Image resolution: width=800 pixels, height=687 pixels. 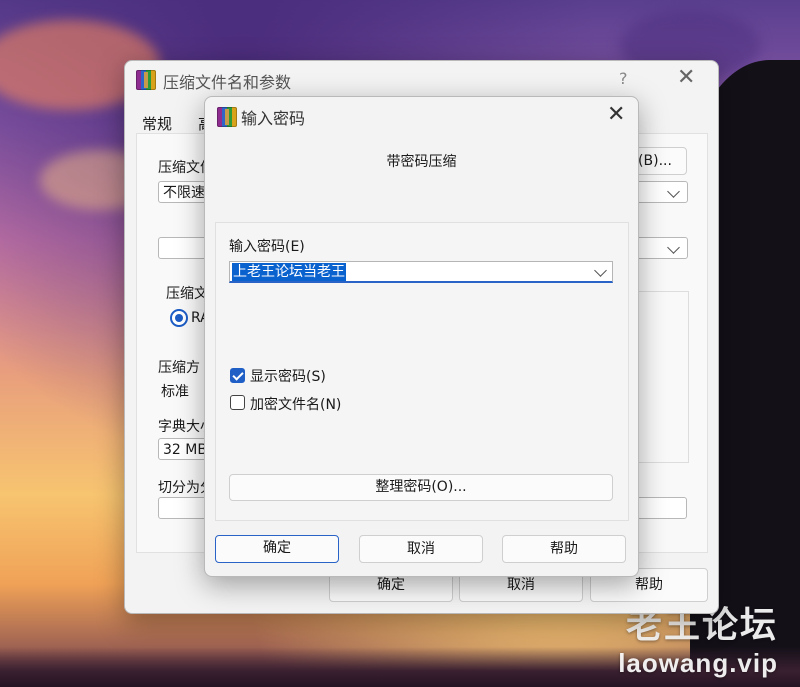 I want to click on help-button-label: 帮助, so click(x=649, y=585).